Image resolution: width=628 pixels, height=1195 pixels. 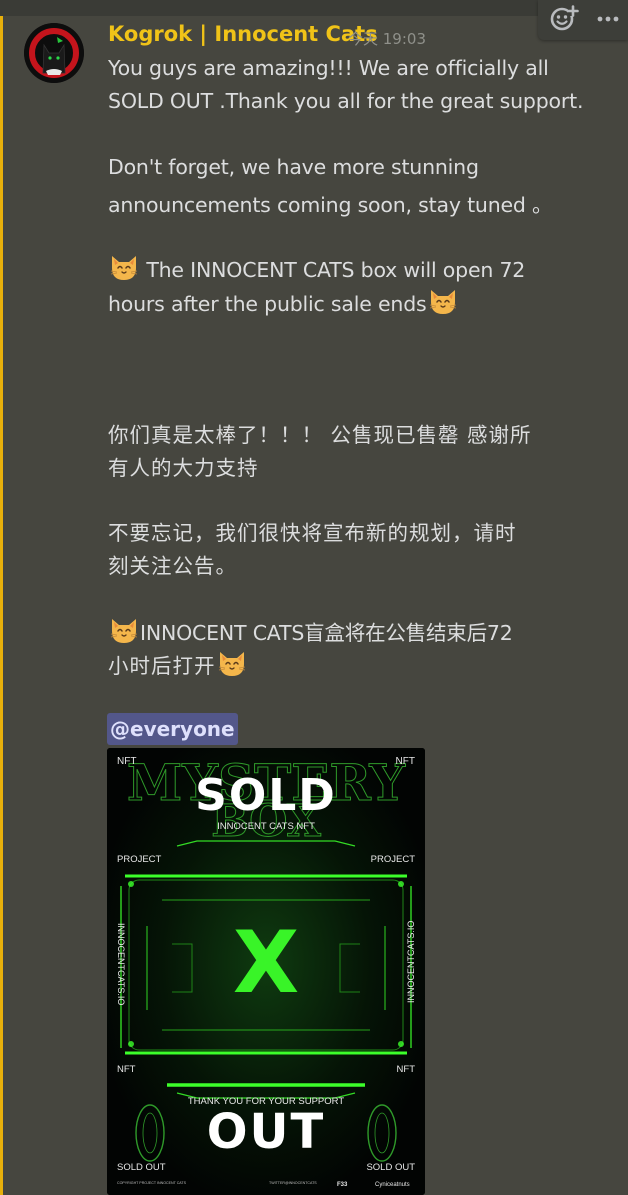 What do you see at coordinates (392, 1185) in the screenshot?
I see `poster-footer-brand: Cyniceatnuts` at bounding box center [392, 1185].